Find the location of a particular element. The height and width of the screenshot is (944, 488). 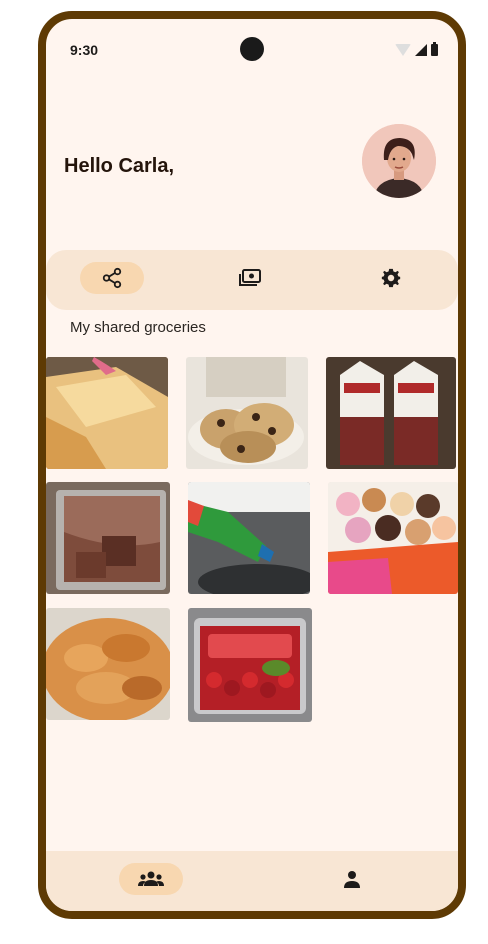

money-icon is located at coordinates (250, 277).